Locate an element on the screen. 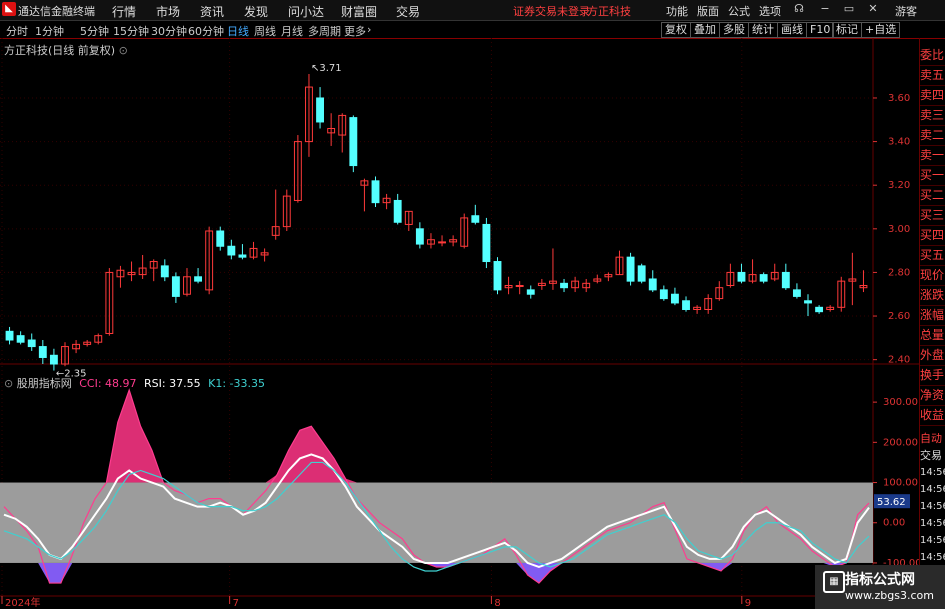  right-panel-item: 买一 is located at coordinates (932, 176).